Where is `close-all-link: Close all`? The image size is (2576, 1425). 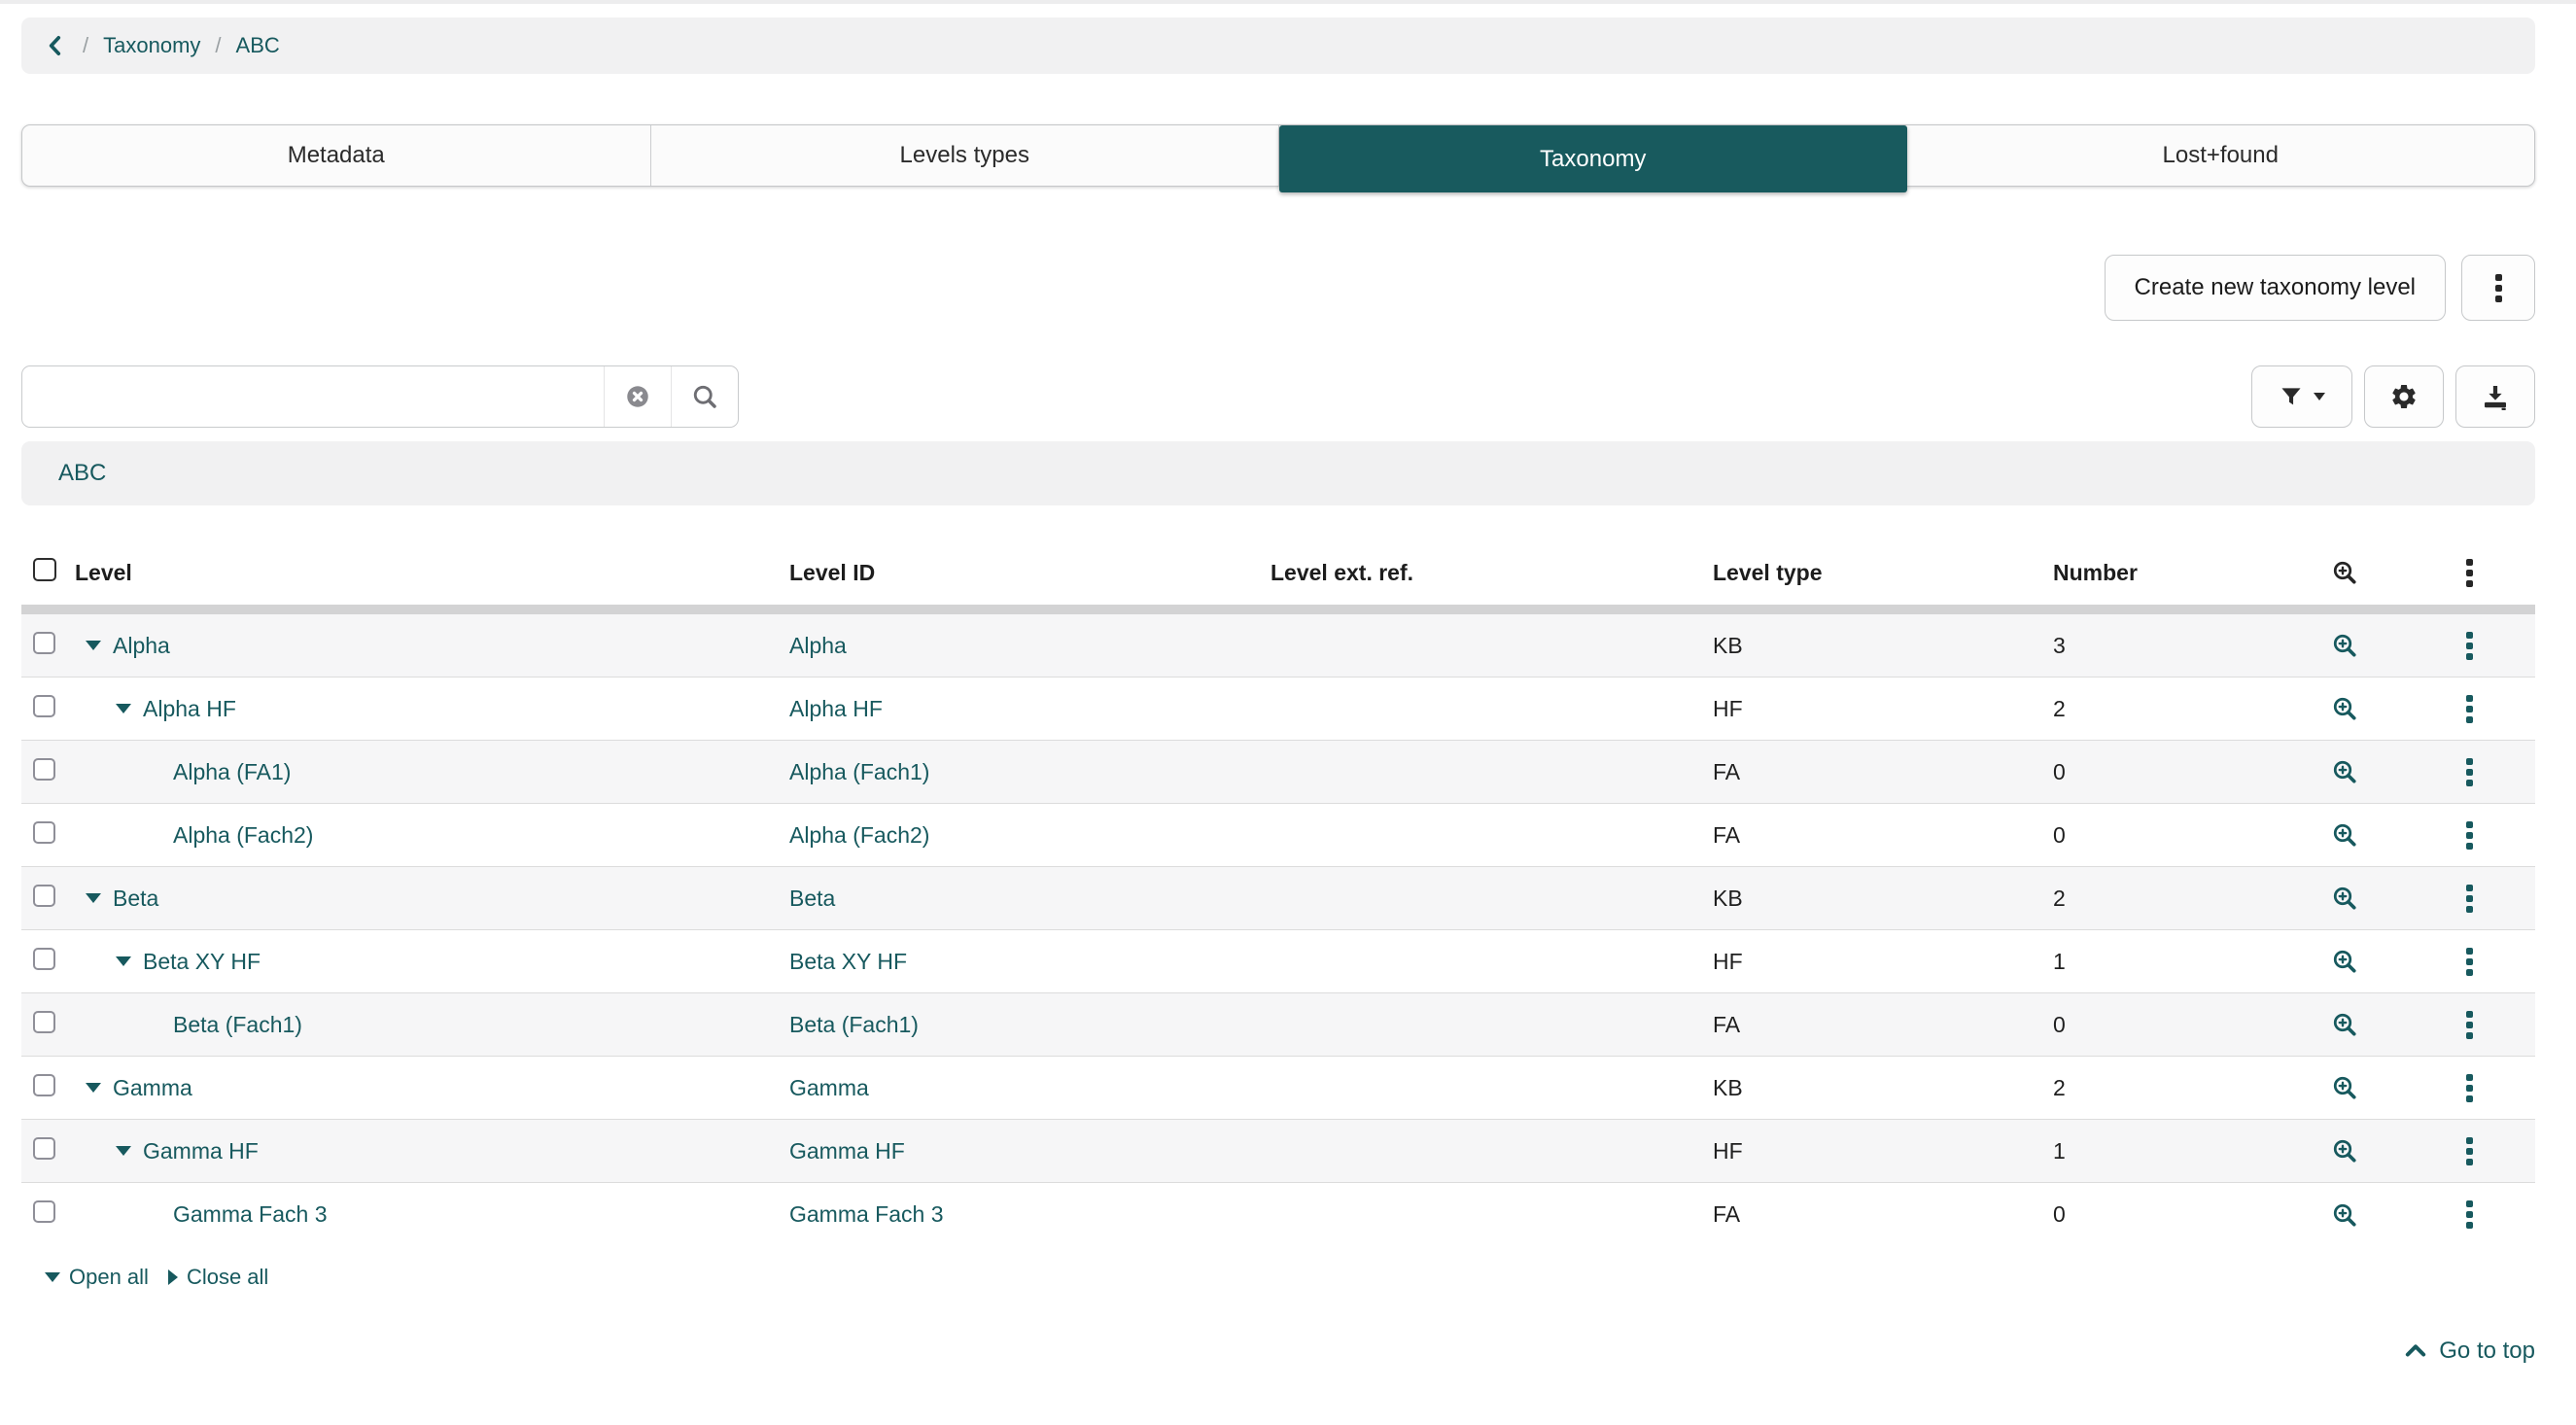 close-all-link: Close all is located at coordinates (217, 1278).